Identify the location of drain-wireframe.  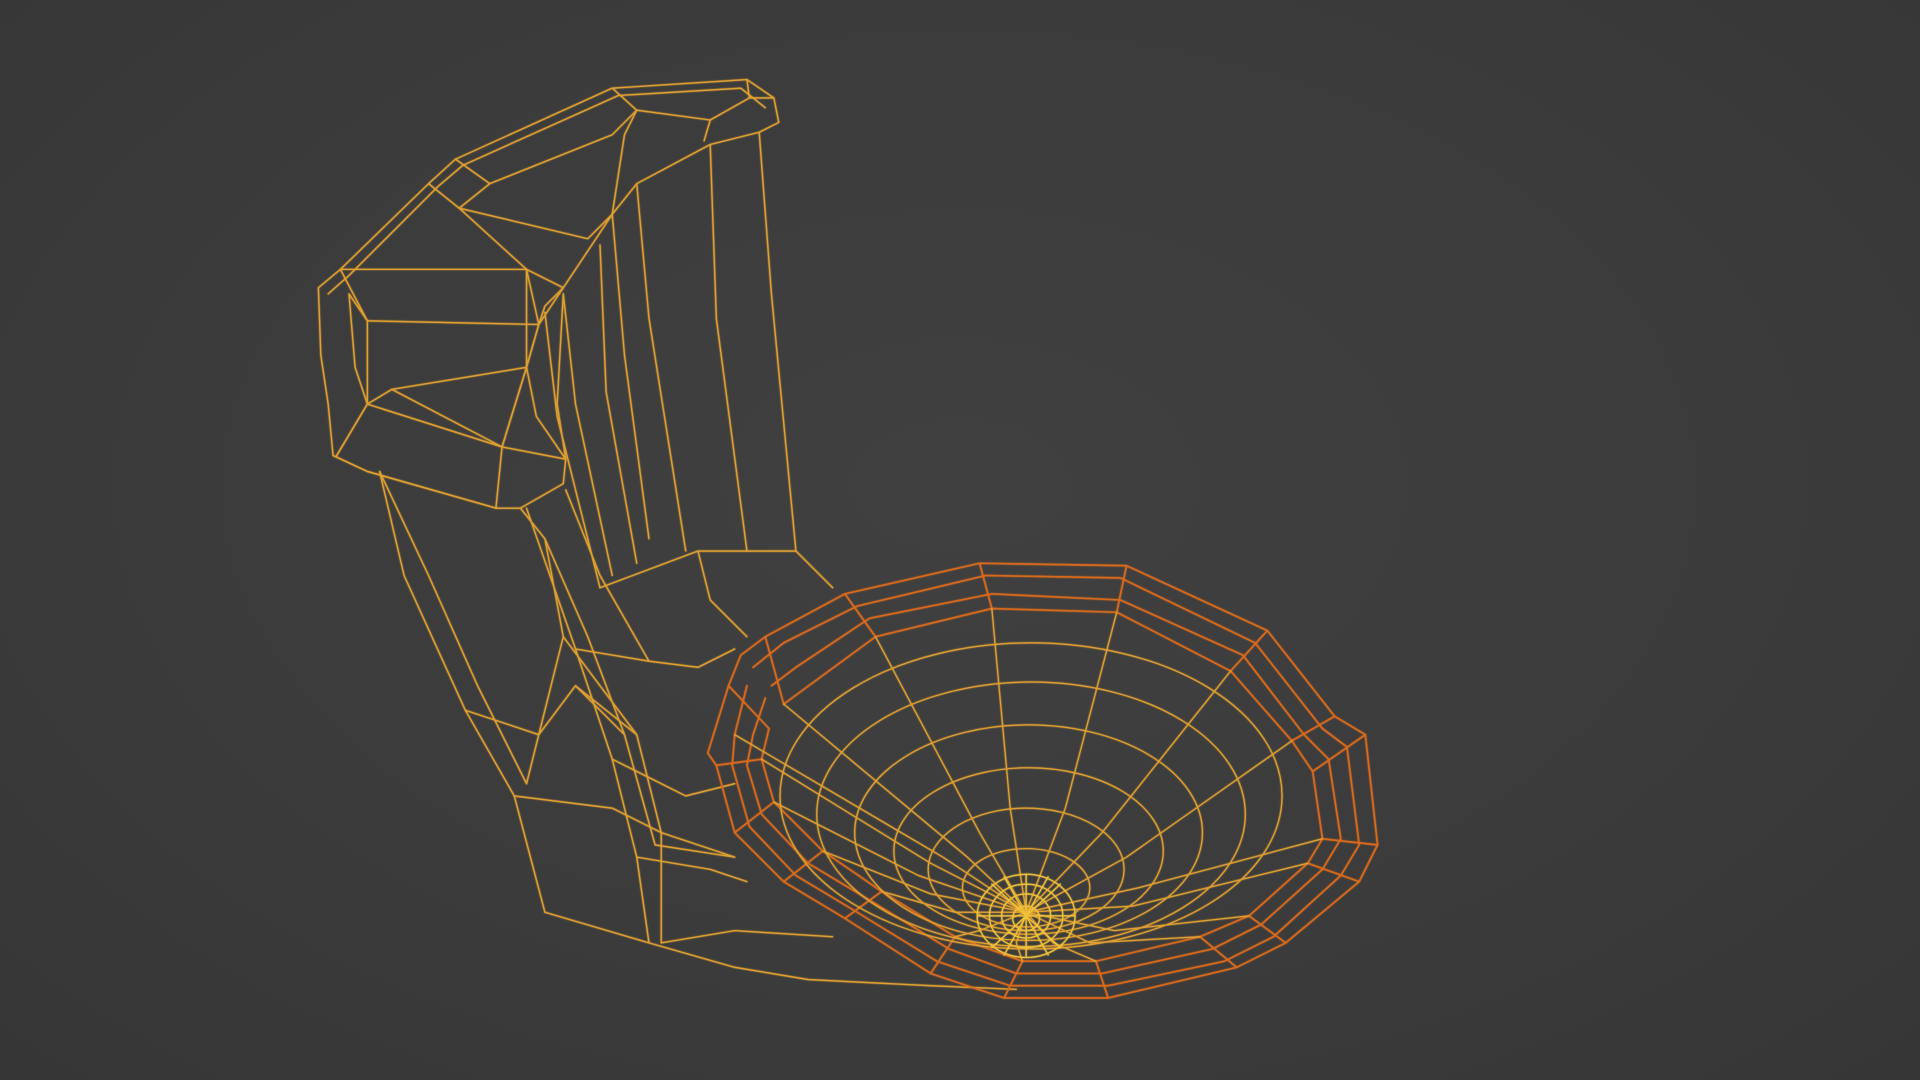
(1026, 916).